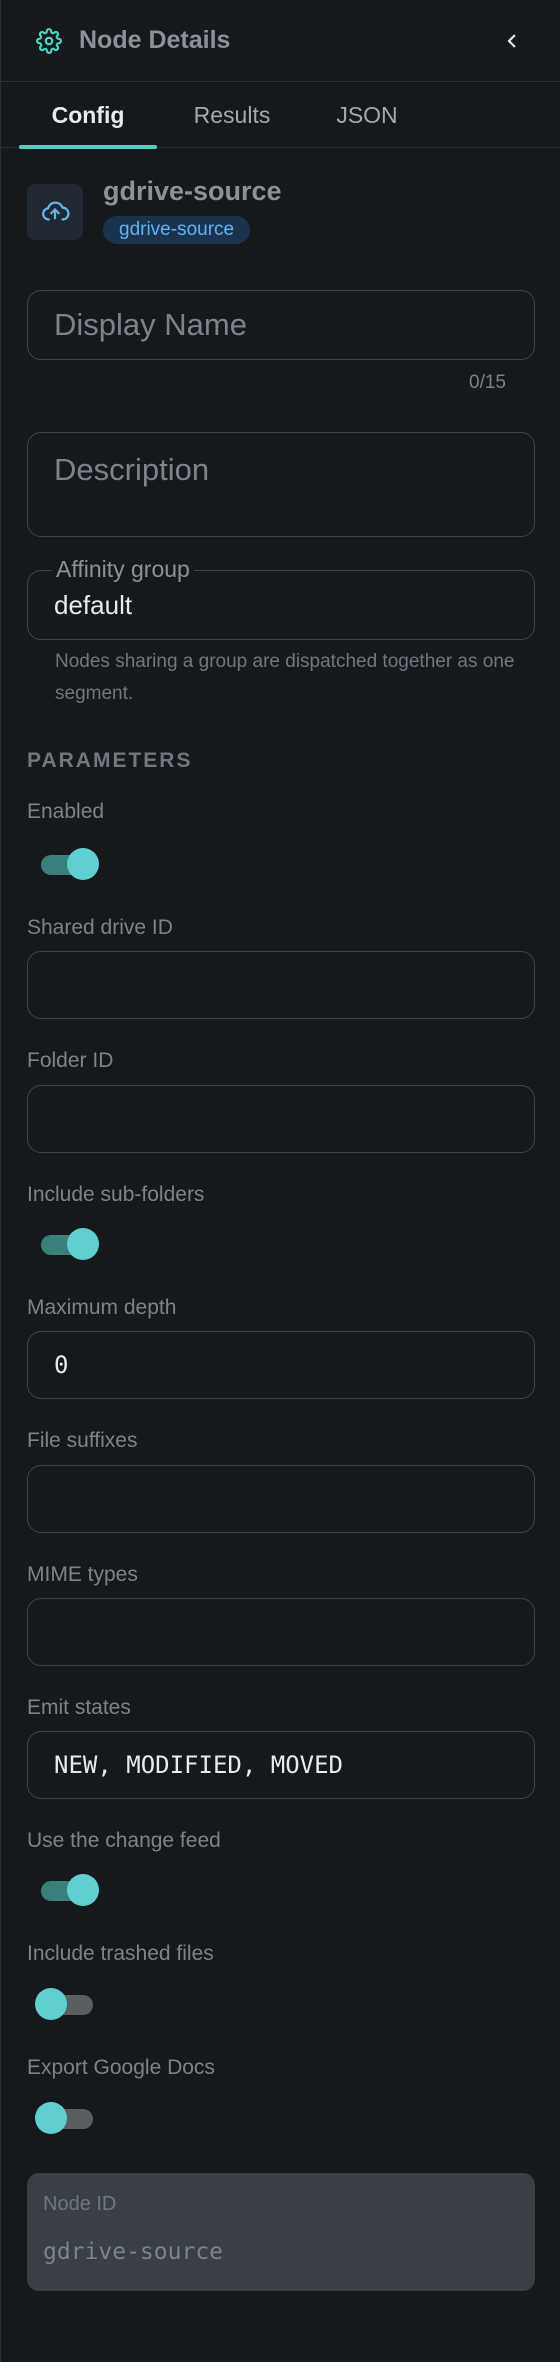 The image size is (560, 2362). What do you see at coordinates (124, 1840) in the screenshot?
I see `use-change-feed-label: Use the change feed` at bounding box center [124, 1840].